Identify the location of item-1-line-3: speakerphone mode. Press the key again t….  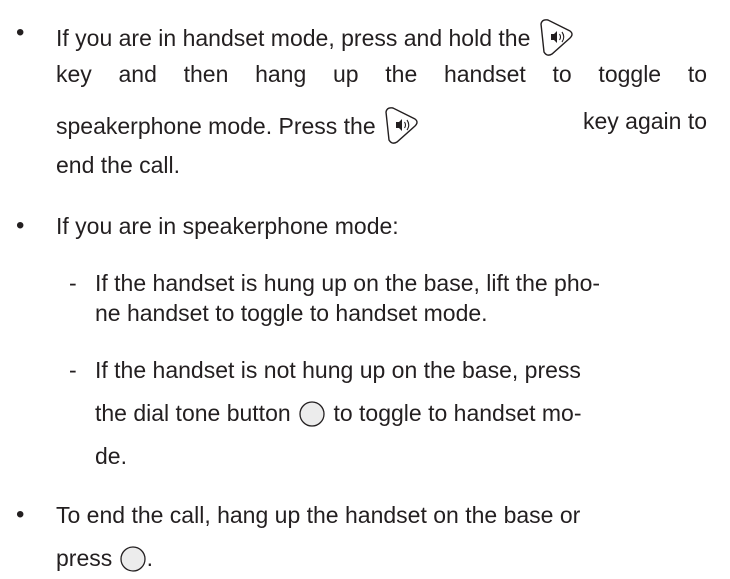
(381, 126).